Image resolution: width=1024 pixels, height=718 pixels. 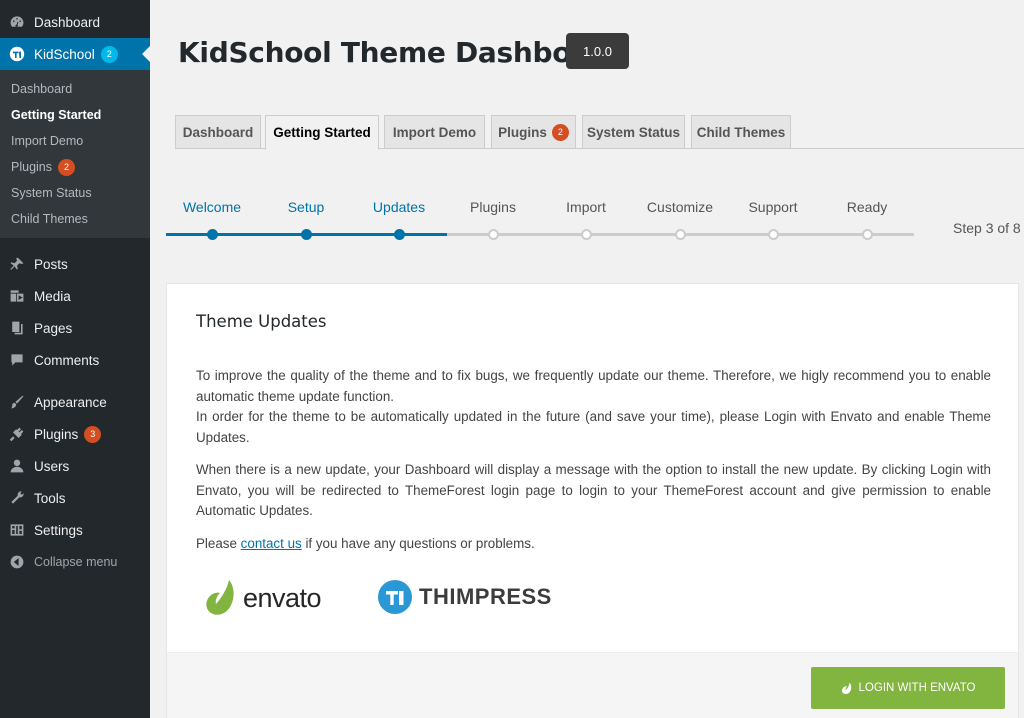 What do you see at coordinates (17, 434) in the screenshot?
I see `plugins-icon` at bounding box center [17, 434].